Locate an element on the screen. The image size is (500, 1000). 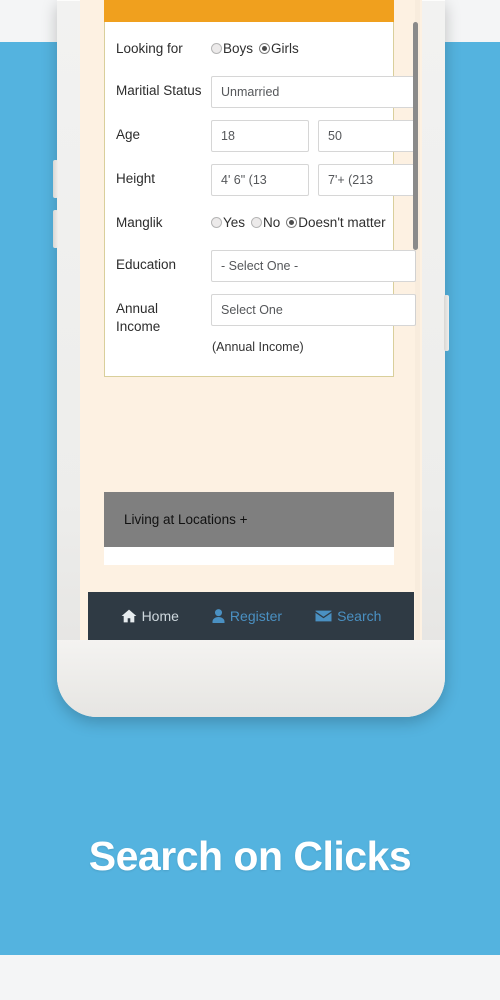
radio-label-manglik-no: No is located at coordinates (272, 222).